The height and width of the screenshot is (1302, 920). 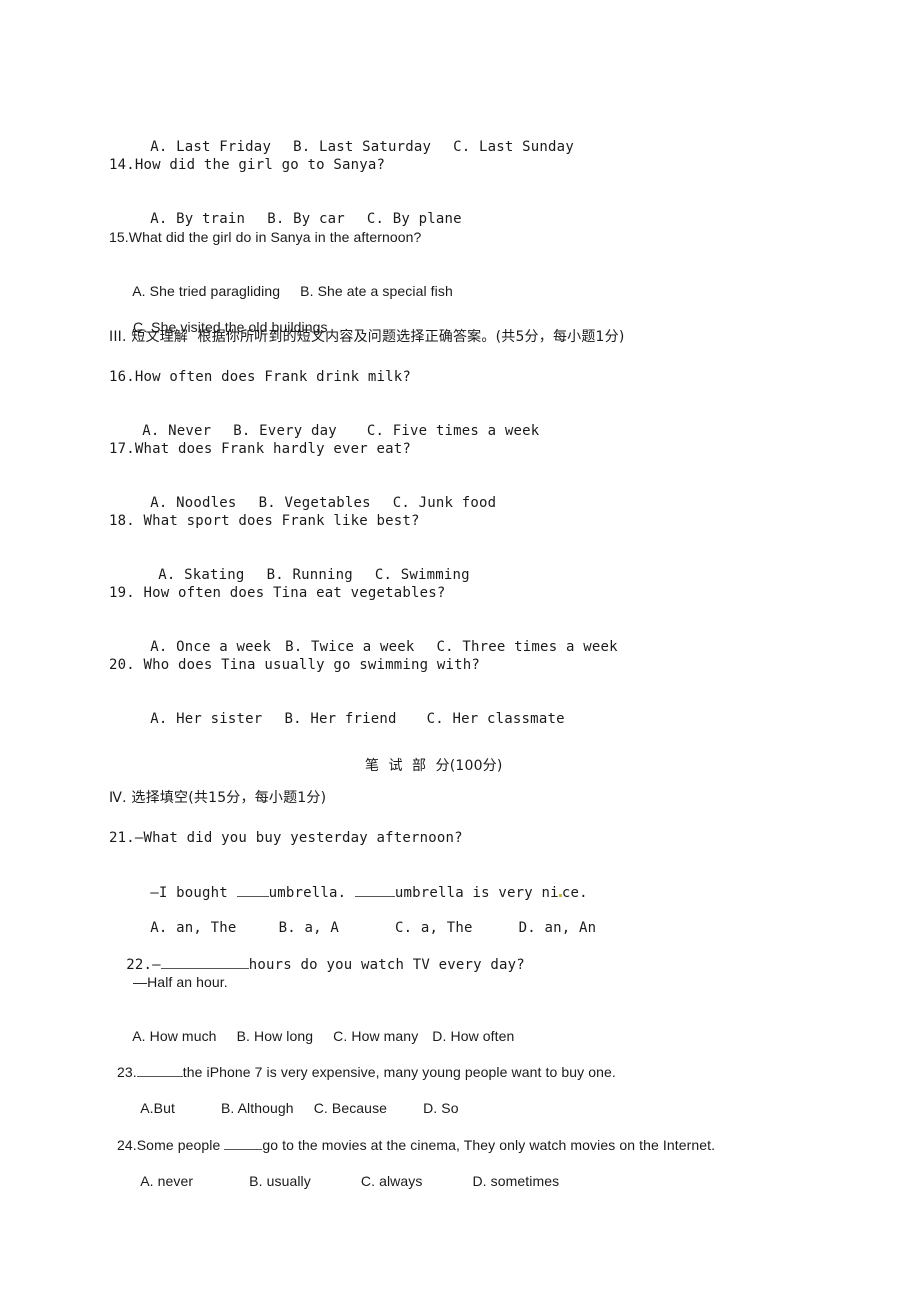 I want to click on option-a: A. Never, so click(x=177, y=431).